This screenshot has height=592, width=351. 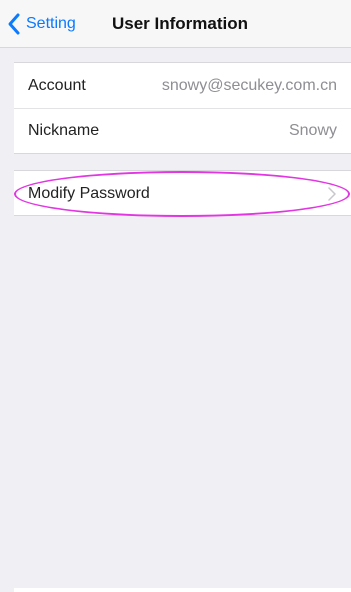 I want to click on back-button: Setting, so click(x=41, y=24).